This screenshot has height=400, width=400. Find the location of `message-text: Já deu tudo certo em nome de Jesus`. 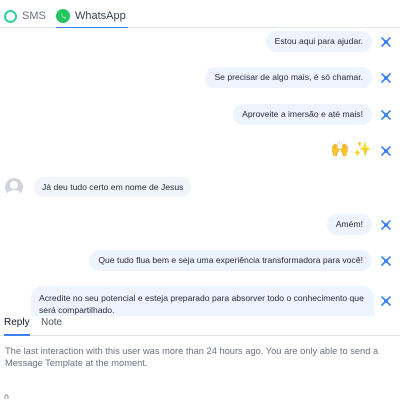

message-text: Já deu tudo certo em nome de Jesus is located at coordinates (113, 186).